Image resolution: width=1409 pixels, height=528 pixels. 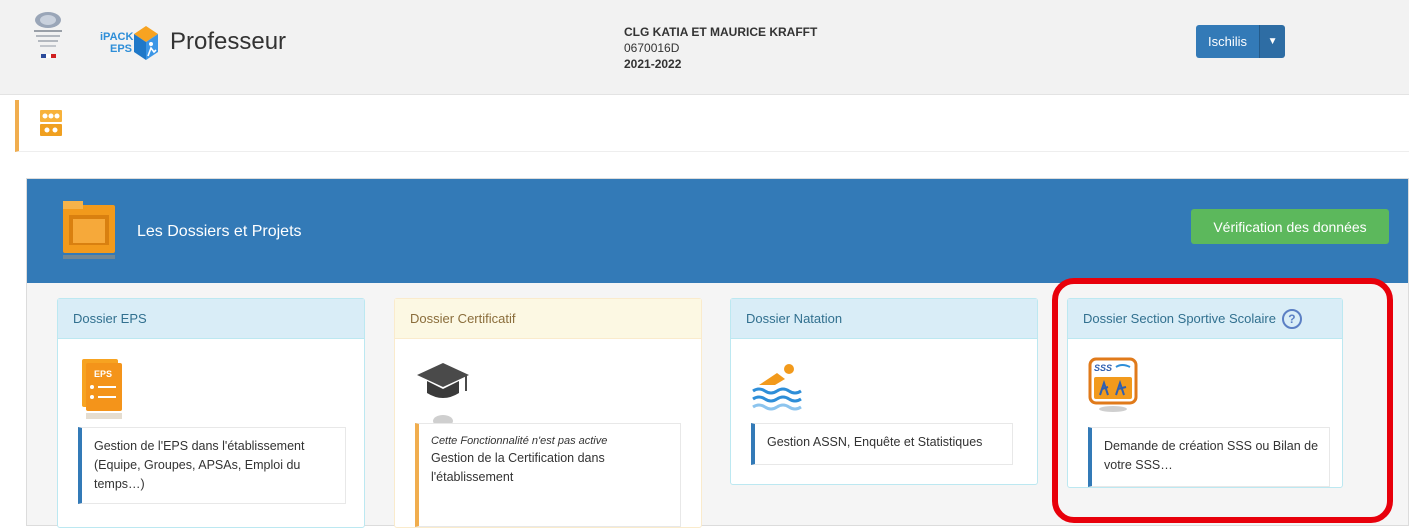 I want to click on user-name: Ischilis, so click(x=1228, y=41).